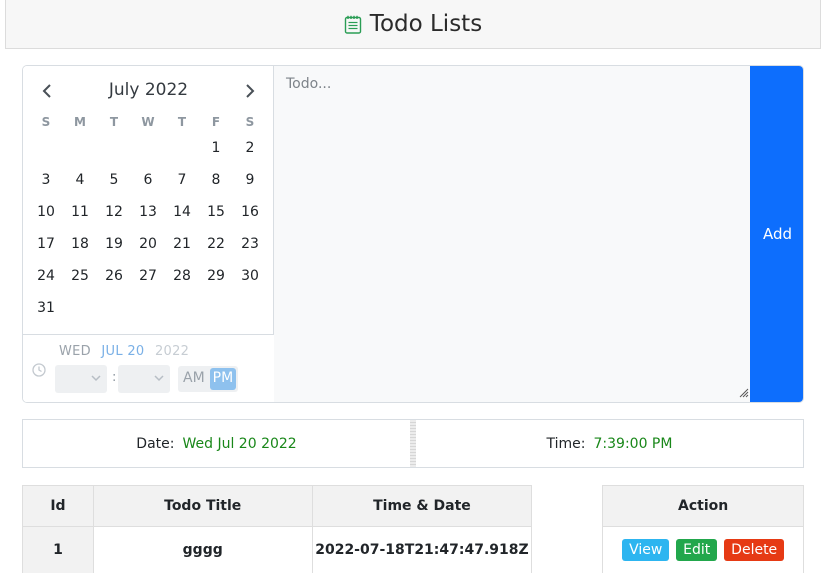 The image size is (825, 573). What do you see at coordinates (114, 244) in the screenshot?
I see `calendar-day: 19` at bounding box center [114, 244].